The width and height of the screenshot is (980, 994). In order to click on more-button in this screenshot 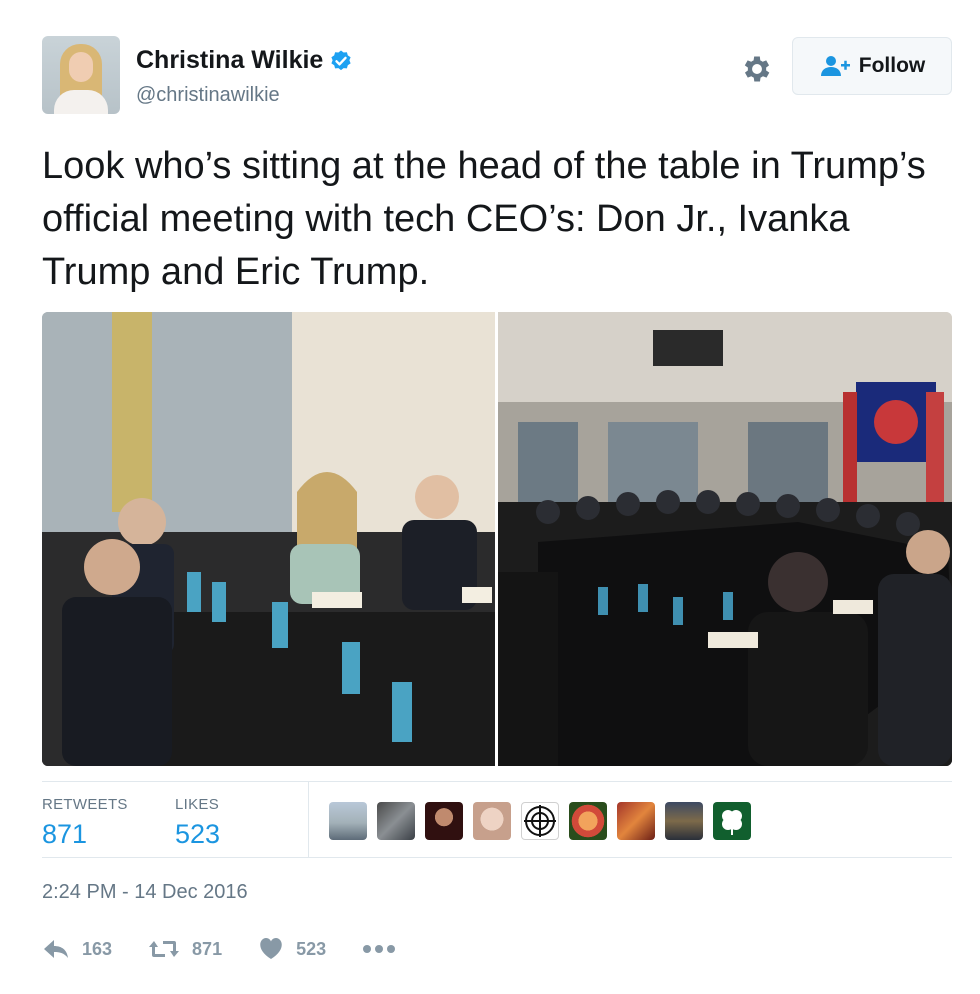, I will do `click(379, 949)`.